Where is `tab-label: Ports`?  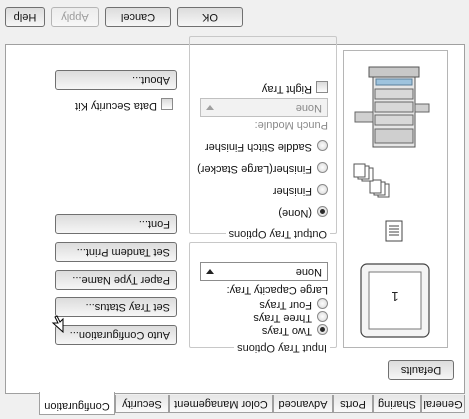
tab-label: Ports is located at coordinates (353, 404).